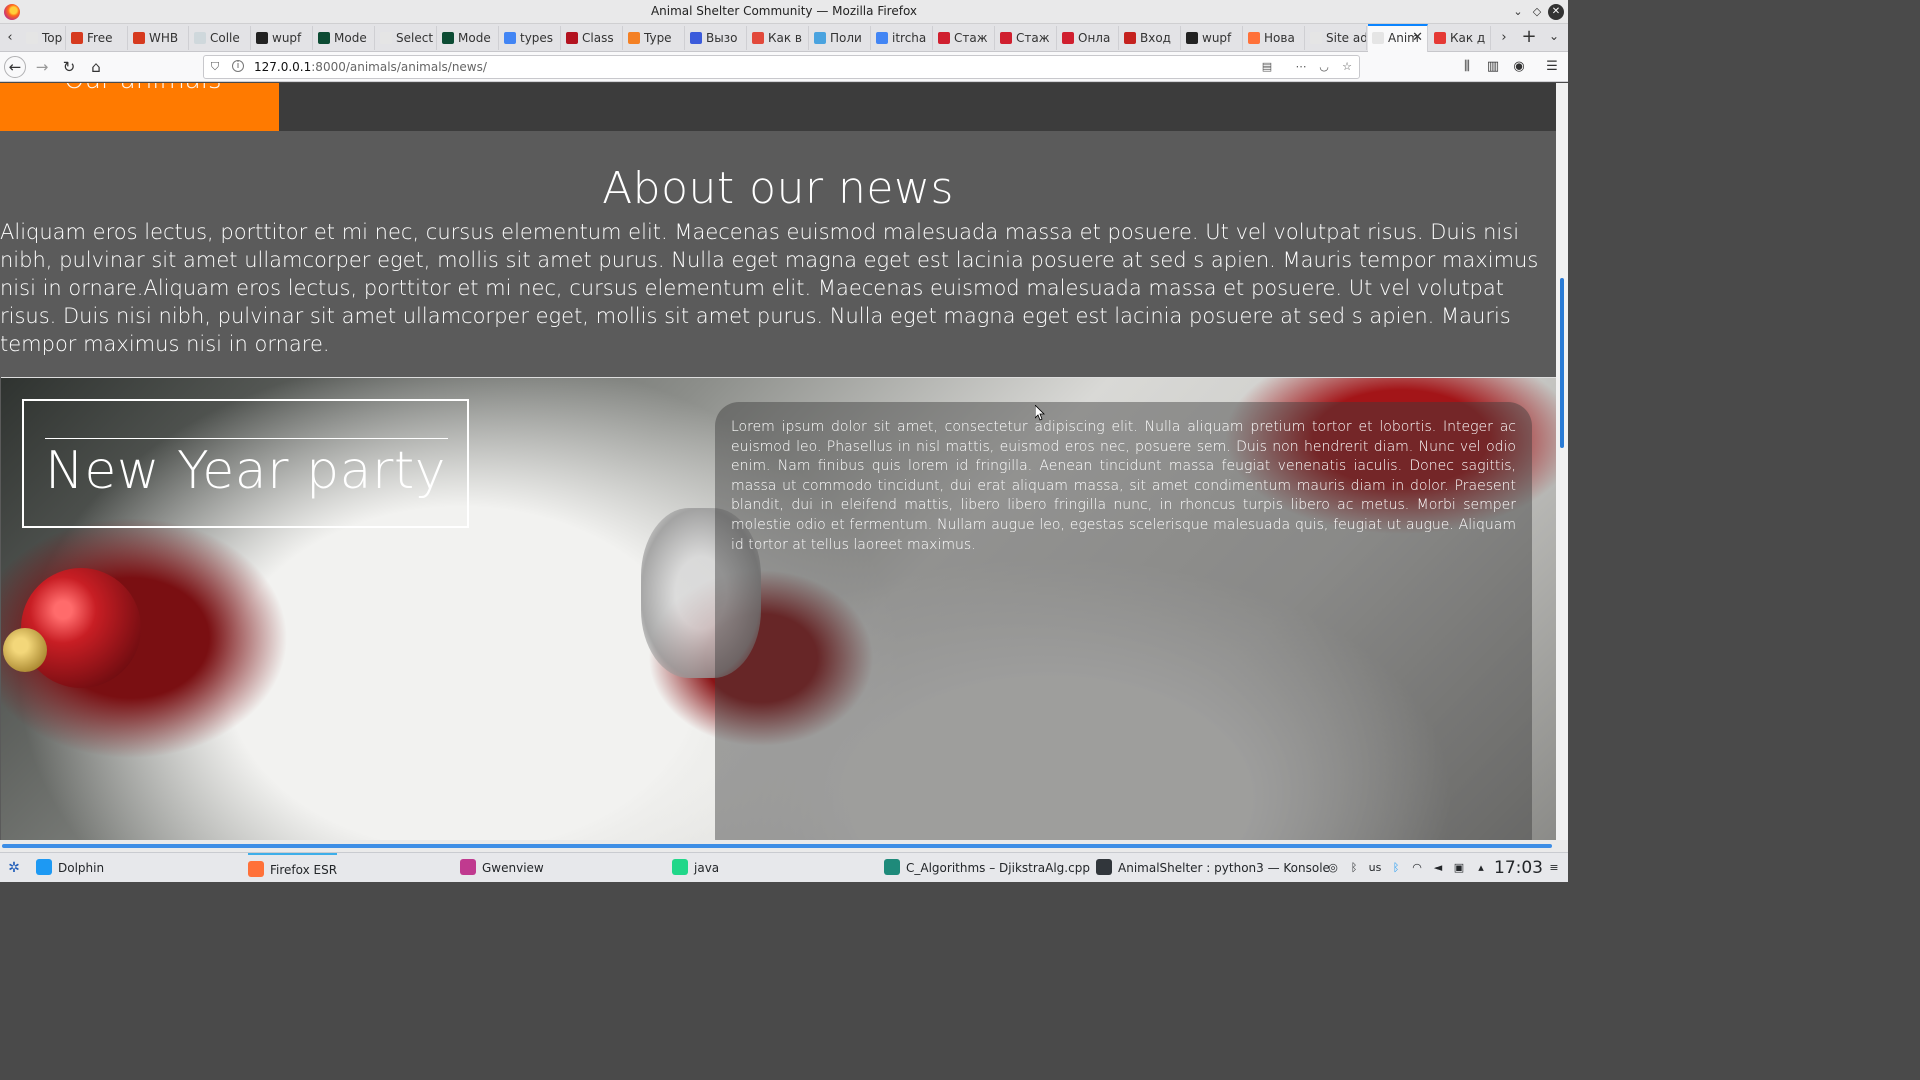 The image size is (1920, 1080). Describe the element at coordinates (96, 67) in the screenshot. I see `home-button: ⌂` at that location.